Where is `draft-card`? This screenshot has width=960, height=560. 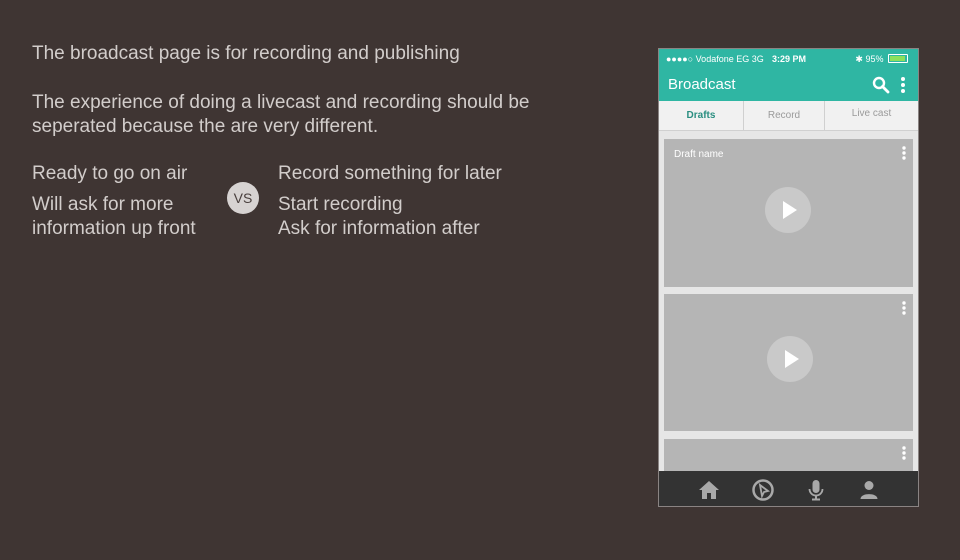
draft-card is located at coordinates (788, 362).